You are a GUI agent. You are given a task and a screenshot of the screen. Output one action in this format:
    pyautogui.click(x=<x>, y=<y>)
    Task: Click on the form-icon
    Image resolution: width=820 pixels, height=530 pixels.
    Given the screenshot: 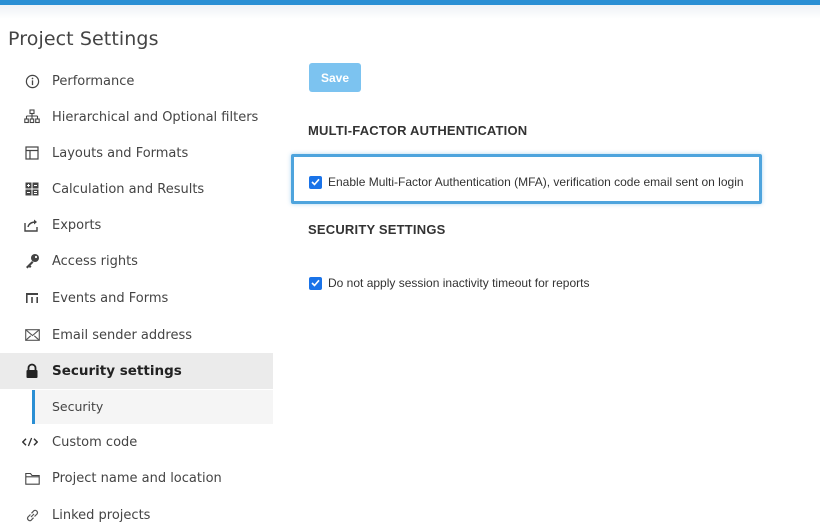 What is the action you would take?
    pyautogui.click(x=32, y=298)
    